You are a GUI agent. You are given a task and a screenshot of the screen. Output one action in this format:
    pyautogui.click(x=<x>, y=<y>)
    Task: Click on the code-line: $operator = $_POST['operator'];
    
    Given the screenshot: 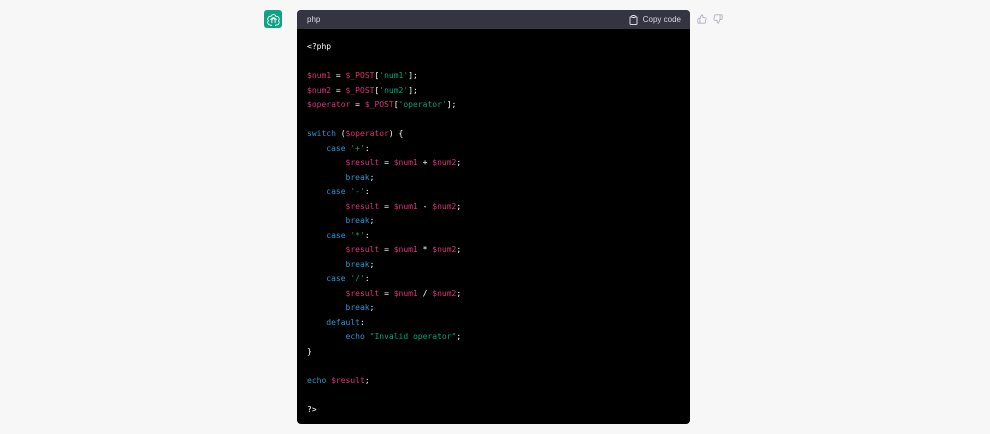 What is the action you would take?
    pyautogui.click(x=493, y=105)
    